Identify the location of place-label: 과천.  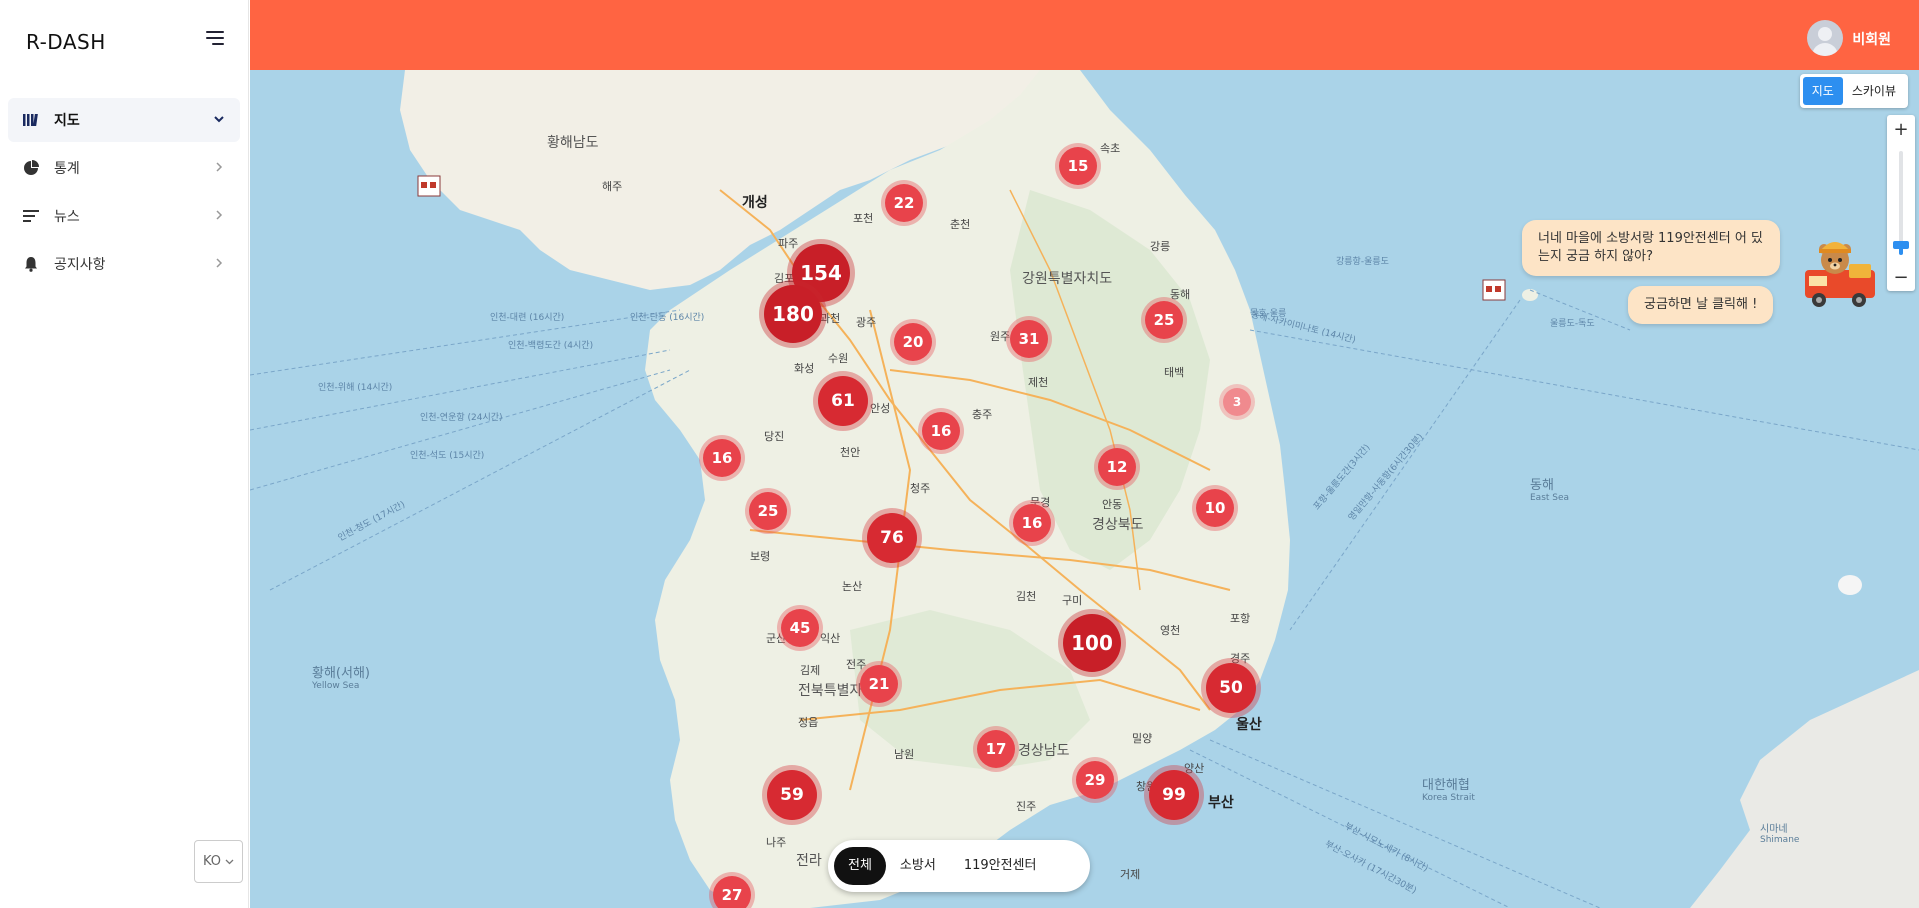
(830, 318).